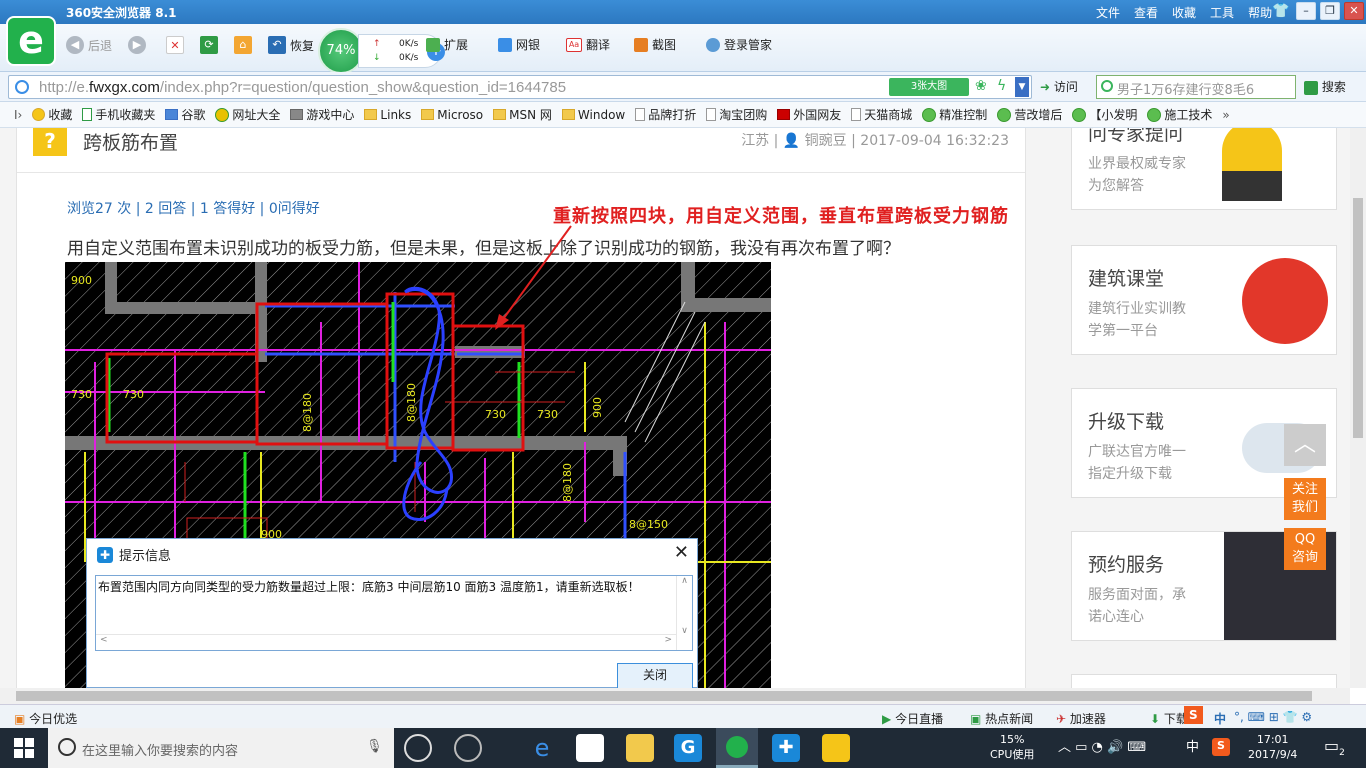 The image size is (1366, 768). Describe the element at coordinates (20, 719) in the screenshot. I see `today-icon: ▣` at that location.